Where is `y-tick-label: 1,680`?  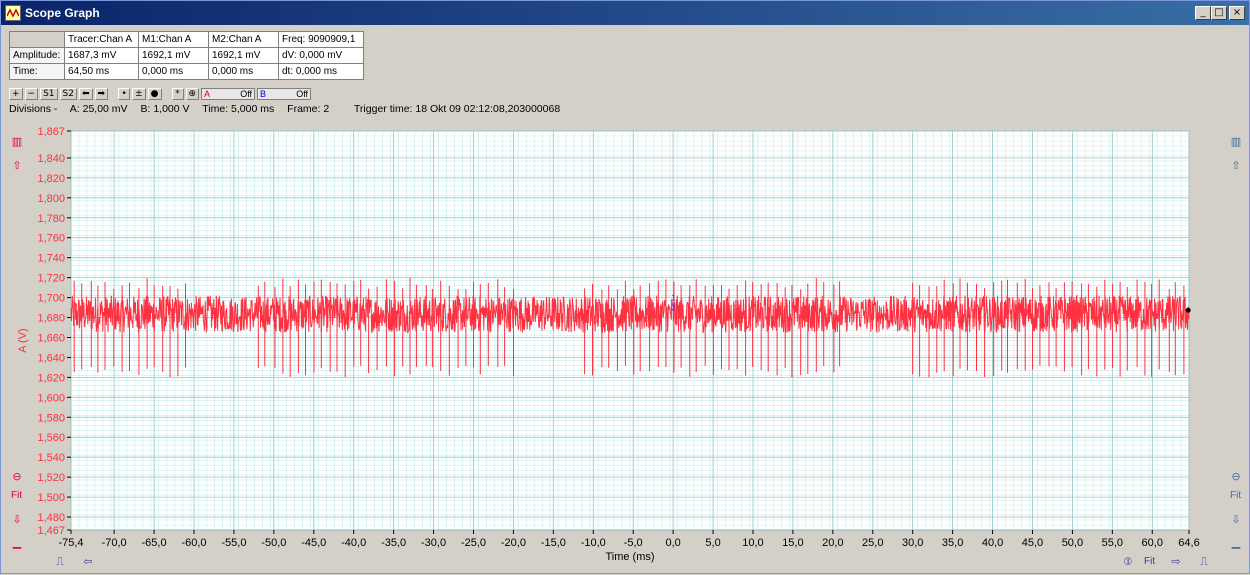
y-tick-label: 1,680 is located at coordinates (51, 319).